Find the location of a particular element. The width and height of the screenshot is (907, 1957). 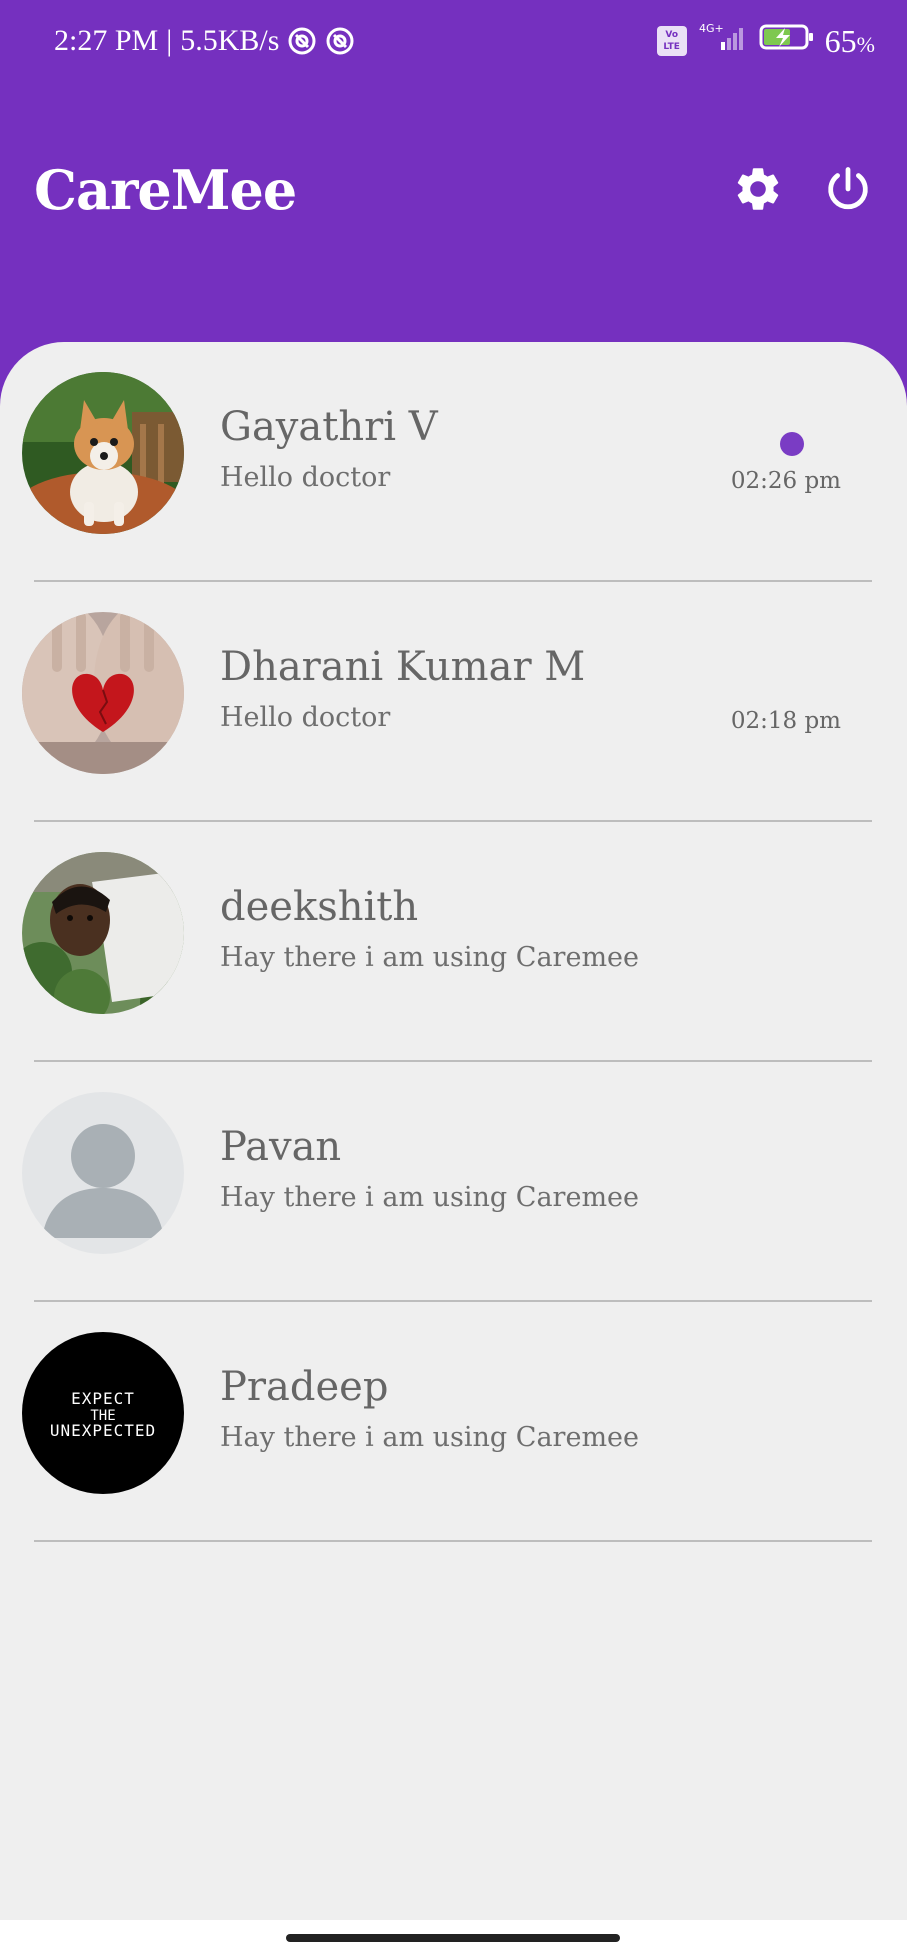

power-icon is located at coordinates (848, 188).